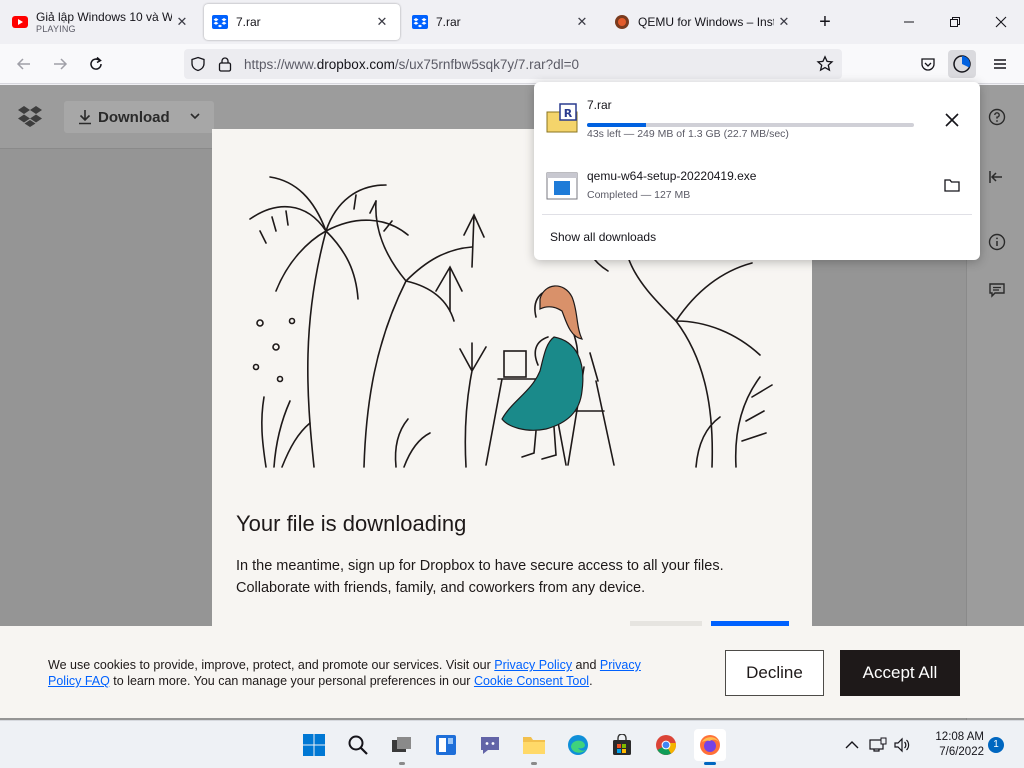  What do you see at coordinates (104, 17) in the screenshot?
I see `tab-title: Giả lập Windows 10 và Windows 11` at bounding box center [104, 17].